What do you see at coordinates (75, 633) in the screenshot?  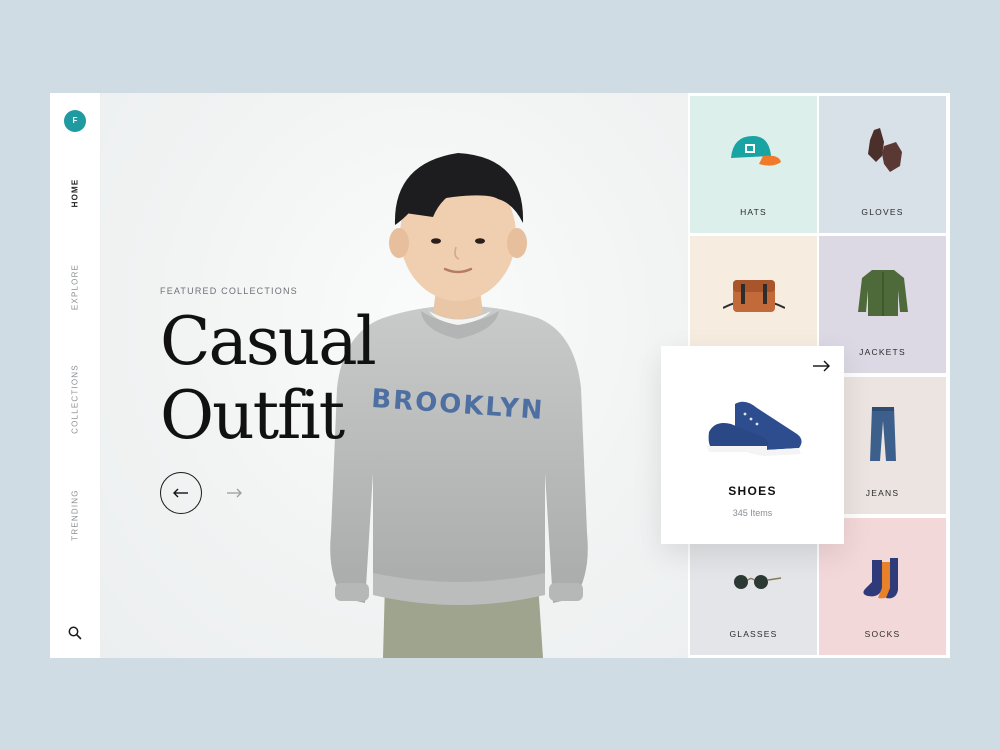 I see `search-icon` at bounding box center [75, 633].